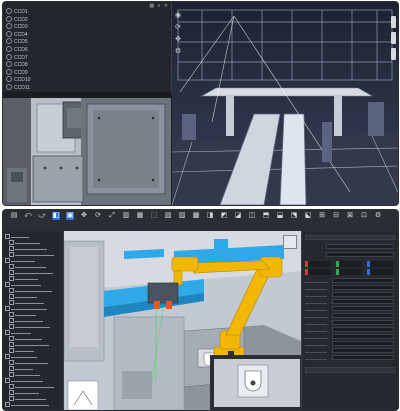  Describe the element at coordinates (224, 220) in the screenshot. I see `toolbar-button: ◩` at that location.